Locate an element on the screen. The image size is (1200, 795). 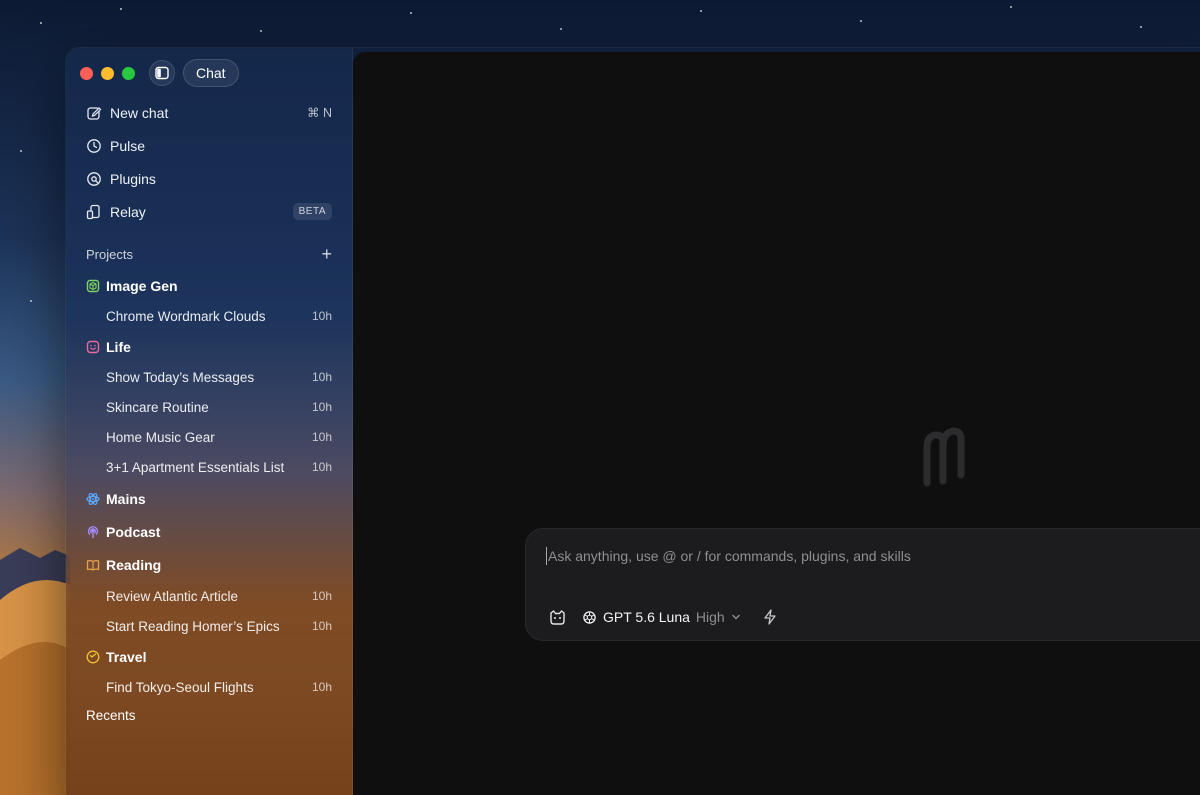
pulse-label: Pulse is located at coordinates (128, 145).